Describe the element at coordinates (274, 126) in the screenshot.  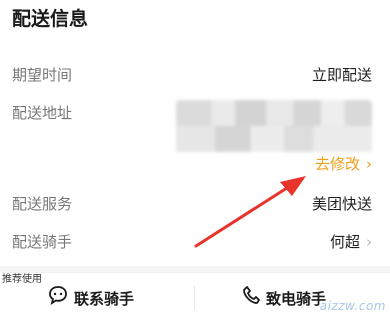
I see `blurred-address` at that location.